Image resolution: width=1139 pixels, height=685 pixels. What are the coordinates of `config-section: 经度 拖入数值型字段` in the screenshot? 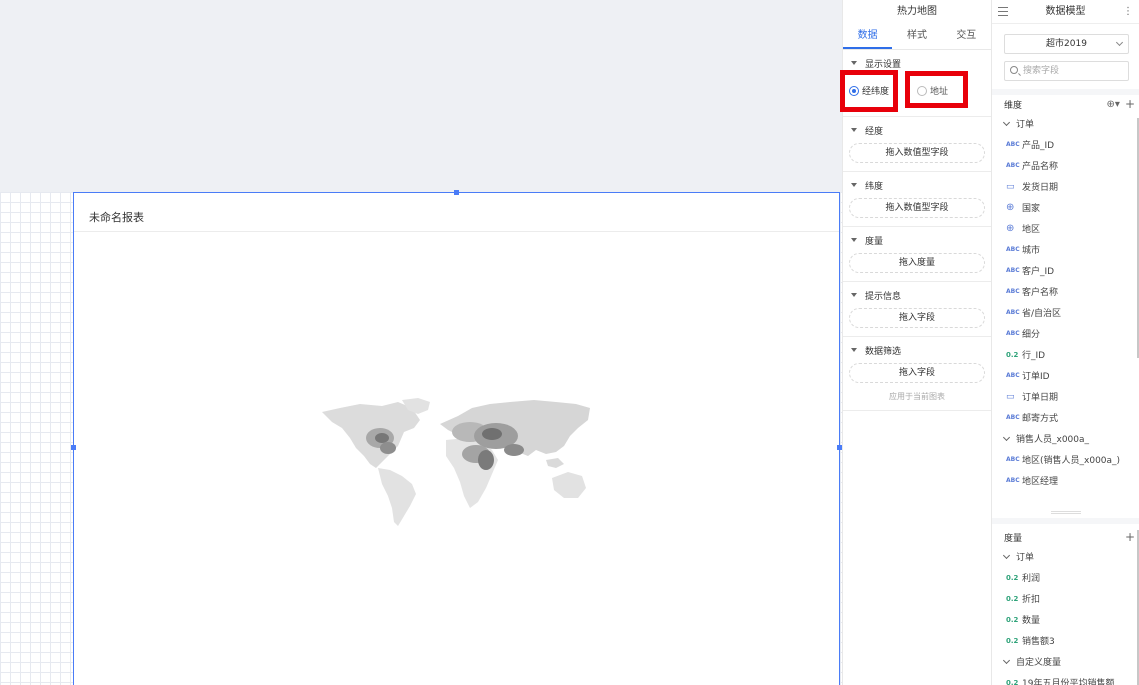 It's located at (917, 144).